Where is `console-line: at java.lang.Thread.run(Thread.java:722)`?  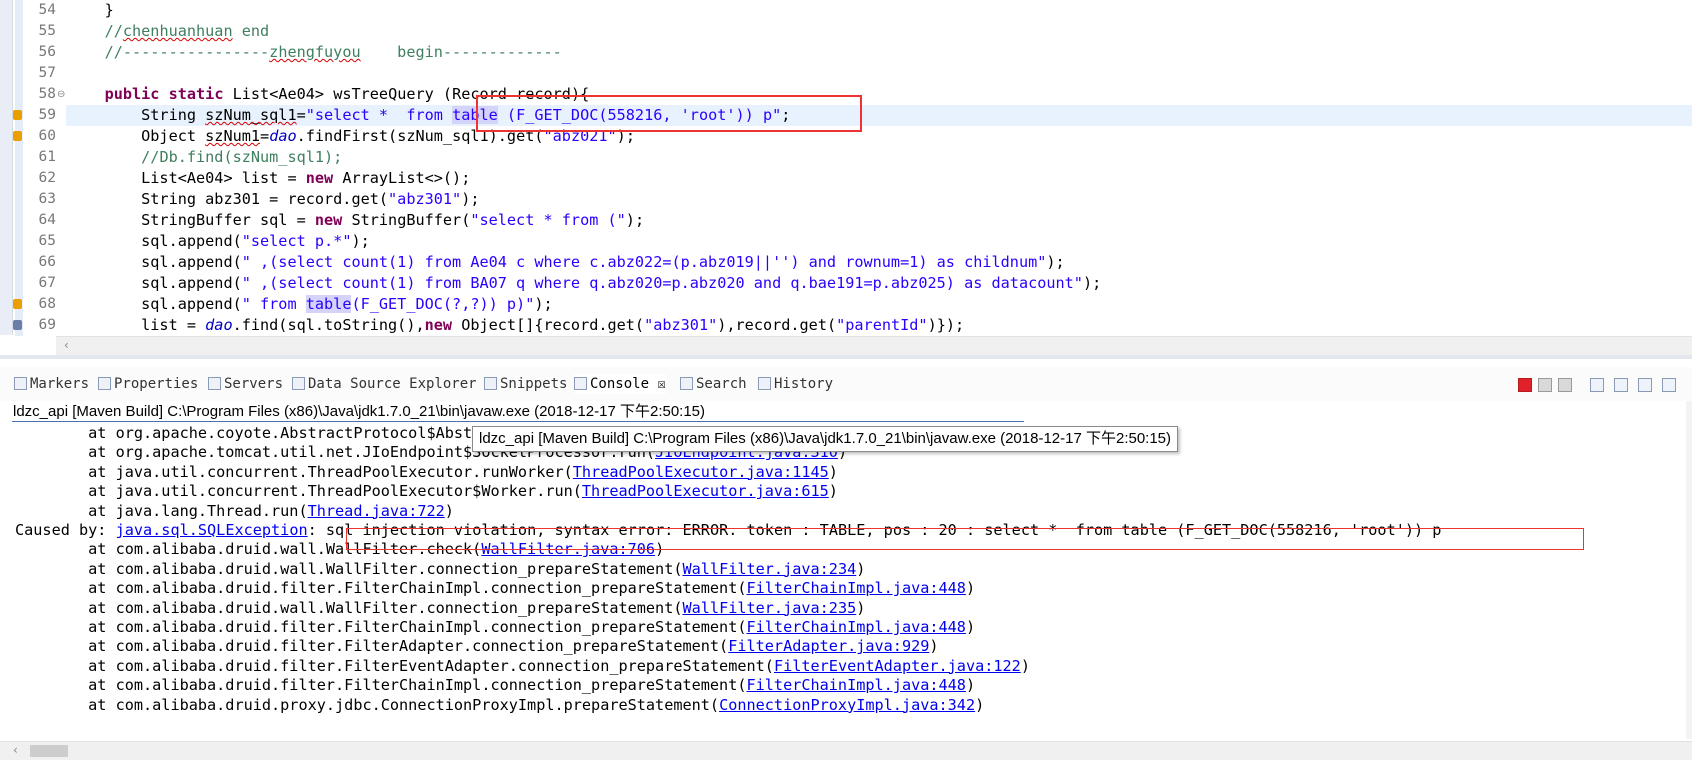
console-line: at java.lang.Thread.run(Thread.java:722) is located at coordinates (234, 511).